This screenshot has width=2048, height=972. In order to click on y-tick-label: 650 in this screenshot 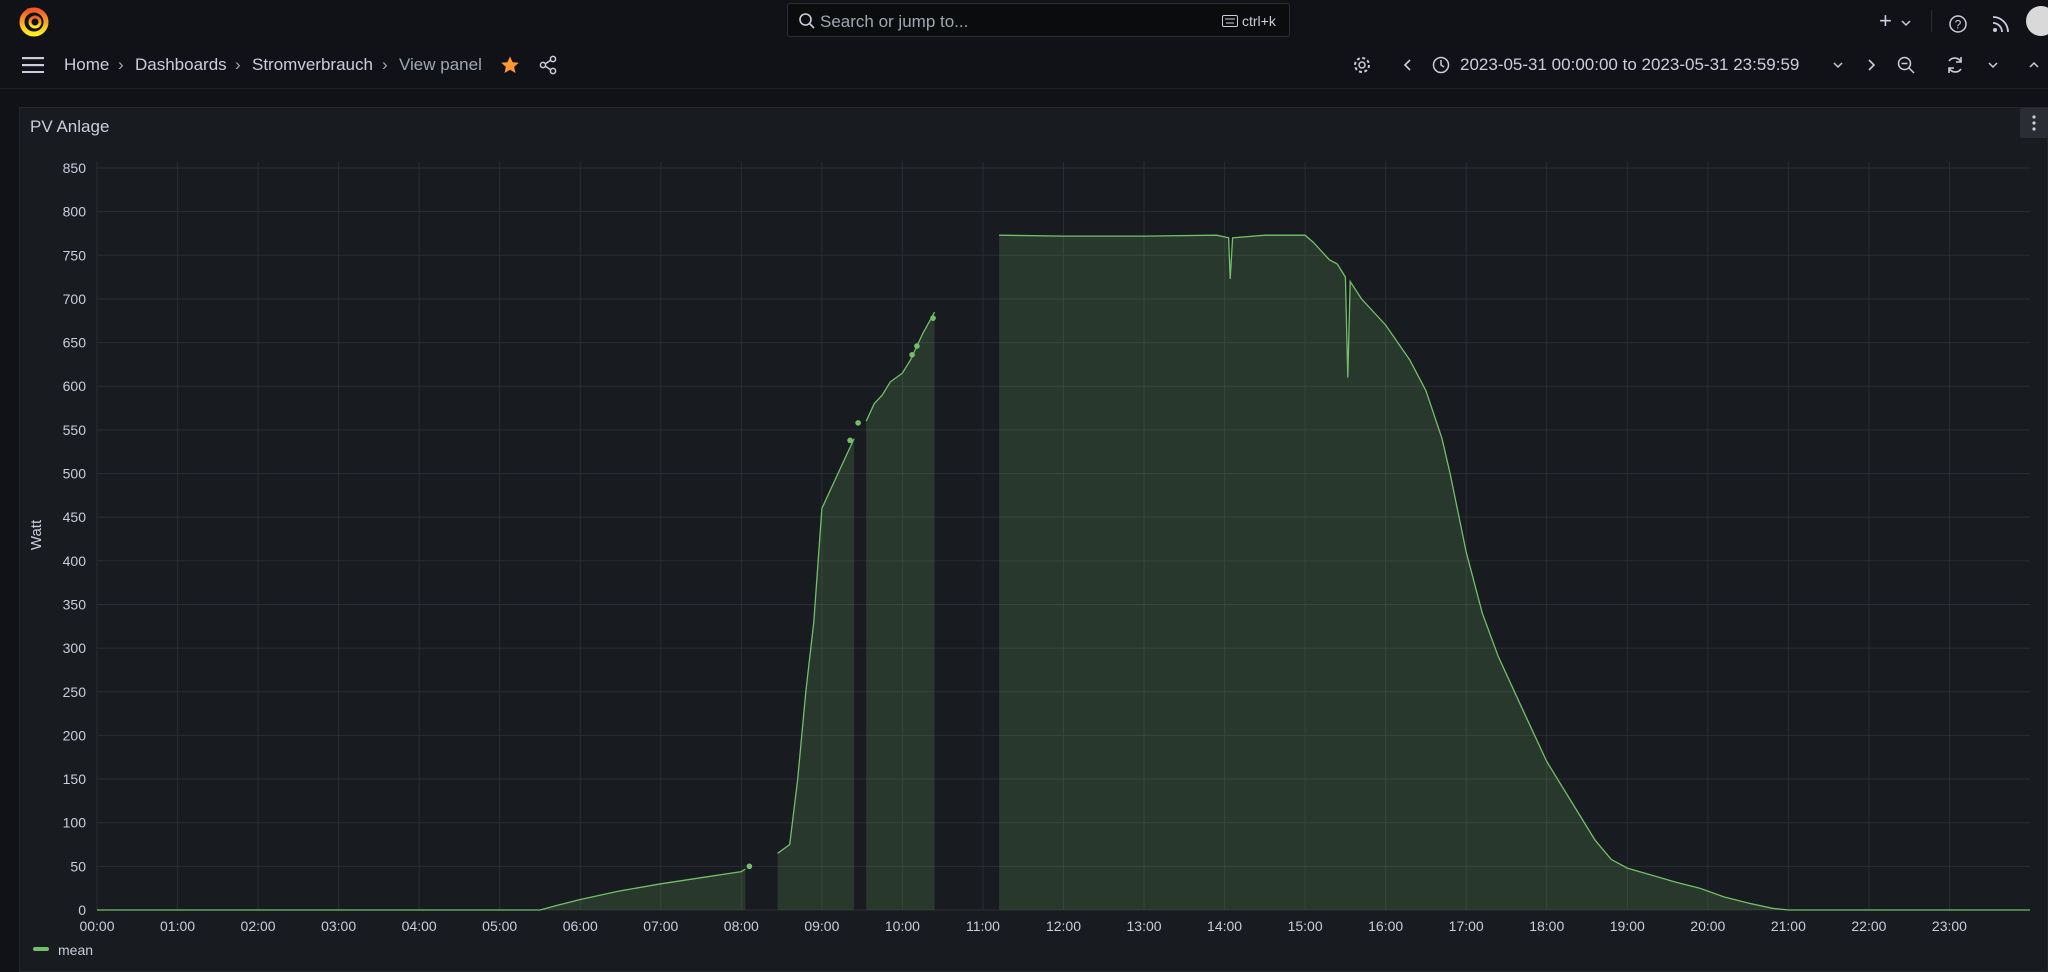, I will do `click(75, 343)`.